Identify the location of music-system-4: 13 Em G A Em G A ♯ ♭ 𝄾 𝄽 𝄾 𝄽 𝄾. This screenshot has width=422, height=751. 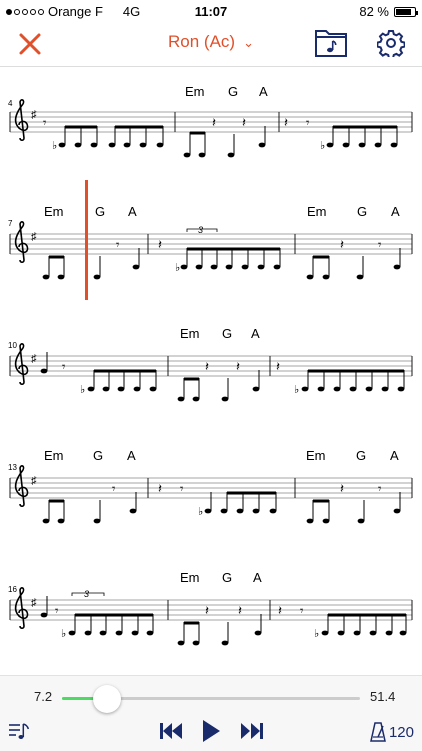
(210, 486).